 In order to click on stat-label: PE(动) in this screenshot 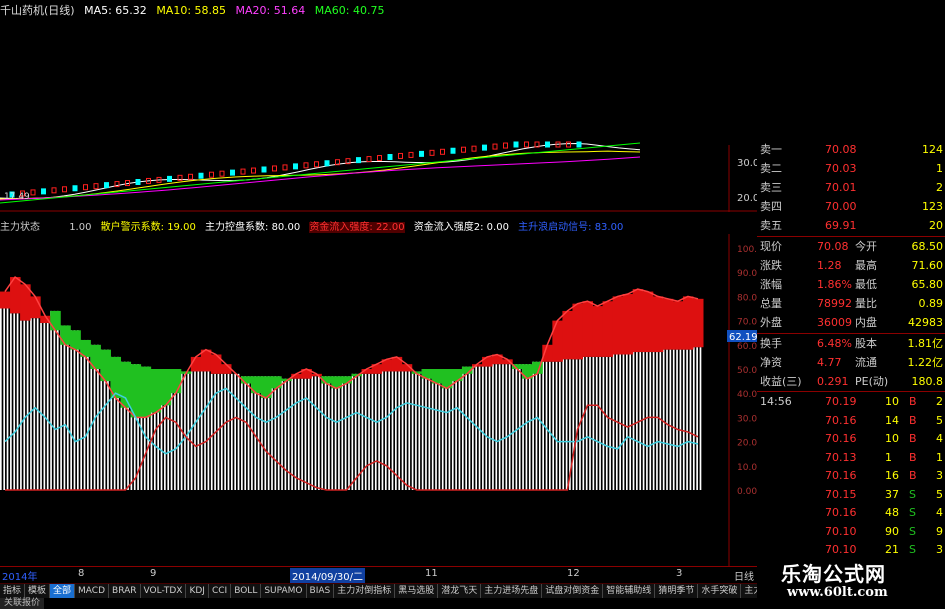, I will do `click(872, 381)`.